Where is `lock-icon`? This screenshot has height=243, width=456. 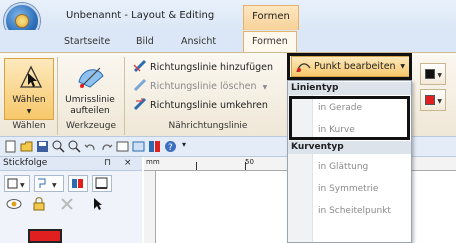 lock-icon is located at coordinates (39, 204).